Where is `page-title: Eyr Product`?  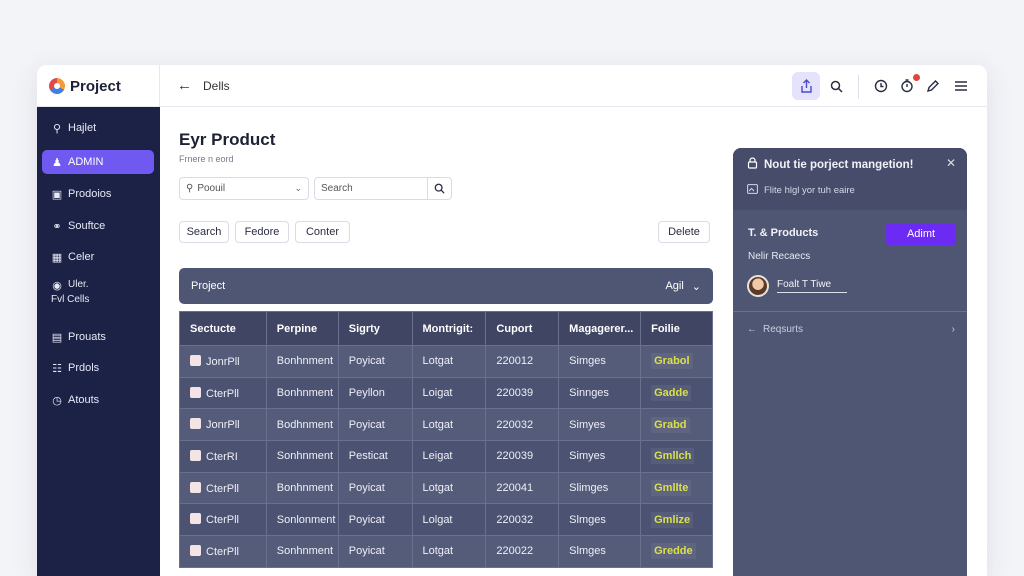 page-title: Eyr Product is located at coordinates (227, 139).